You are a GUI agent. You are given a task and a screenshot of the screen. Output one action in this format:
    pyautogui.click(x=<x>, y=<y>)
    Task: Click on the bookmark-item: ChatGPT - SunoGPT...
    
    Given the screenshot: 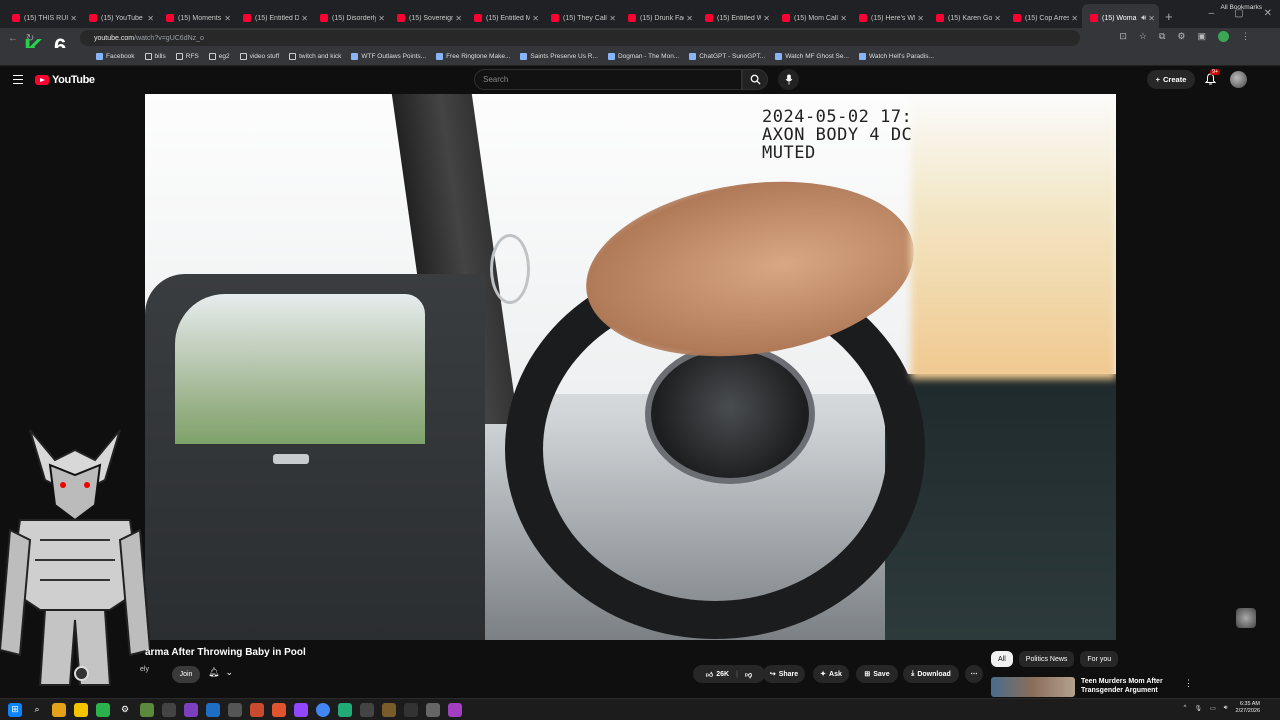 What is the action you would take?
    pyautogui.click(x=727, y=56)
    